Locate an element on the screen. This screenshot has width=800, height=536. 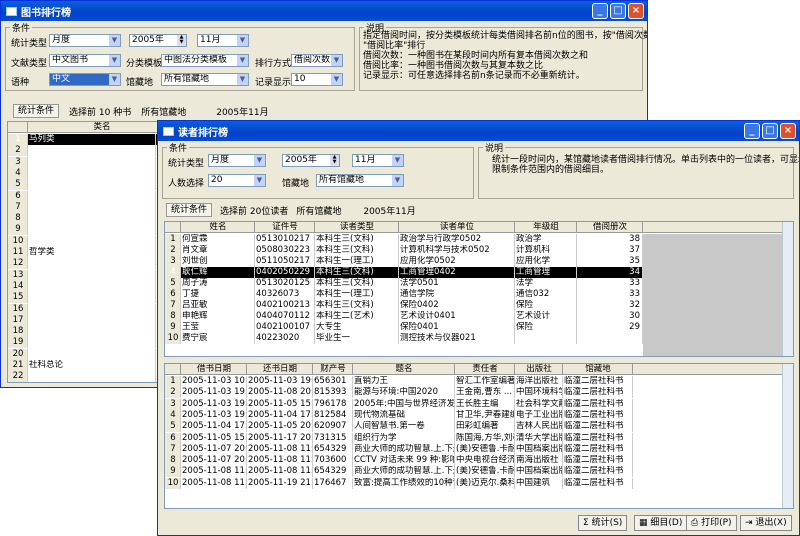
detail-cell: 2005-11-07 20:15:06 is located at coordinates (214, 449).